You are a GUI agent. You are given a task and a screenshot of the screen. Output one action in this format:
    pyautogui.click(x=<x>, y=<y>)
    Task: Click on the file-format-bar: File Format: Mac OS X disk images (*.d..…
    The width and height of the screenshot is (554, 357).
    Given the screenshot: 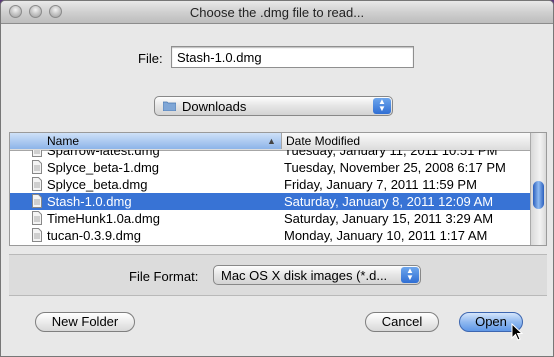 What is the action you would take?
    pyautogui.click(x=278, y=275)
    